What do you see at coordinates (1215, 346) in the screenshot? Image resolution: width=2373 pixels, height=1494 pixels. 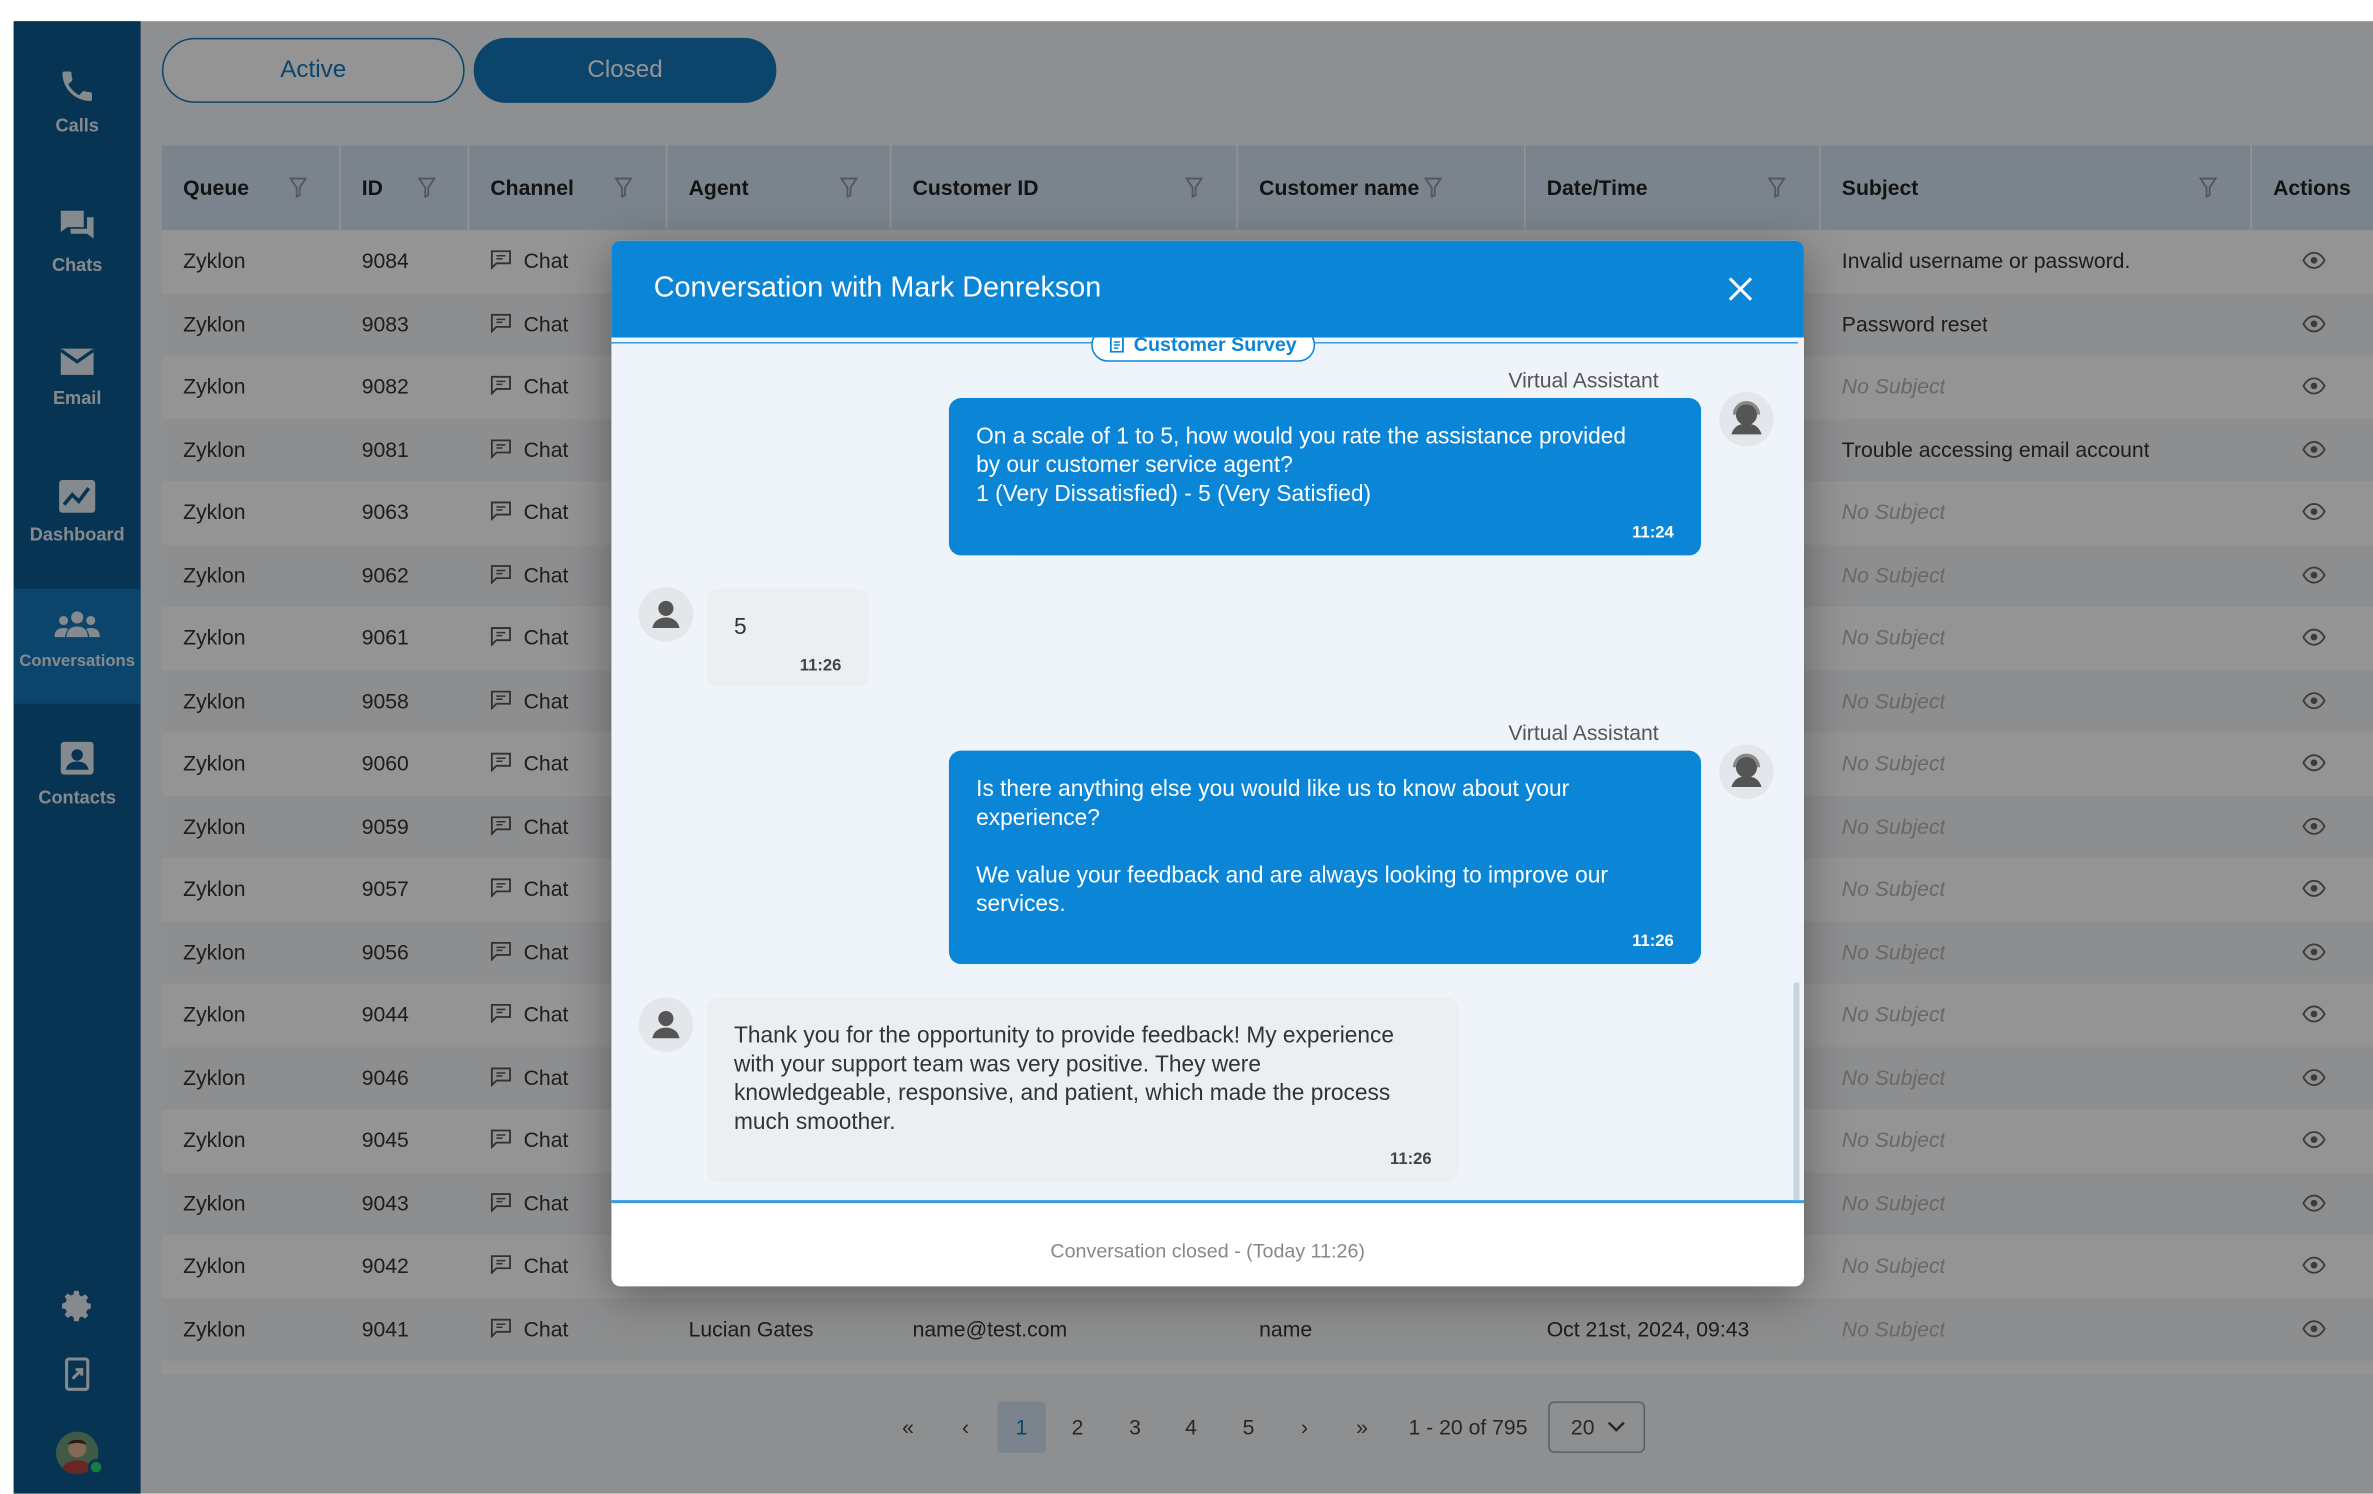 I see `survey-tag-label: Customer Survey` at bounding box center [1215, 346].